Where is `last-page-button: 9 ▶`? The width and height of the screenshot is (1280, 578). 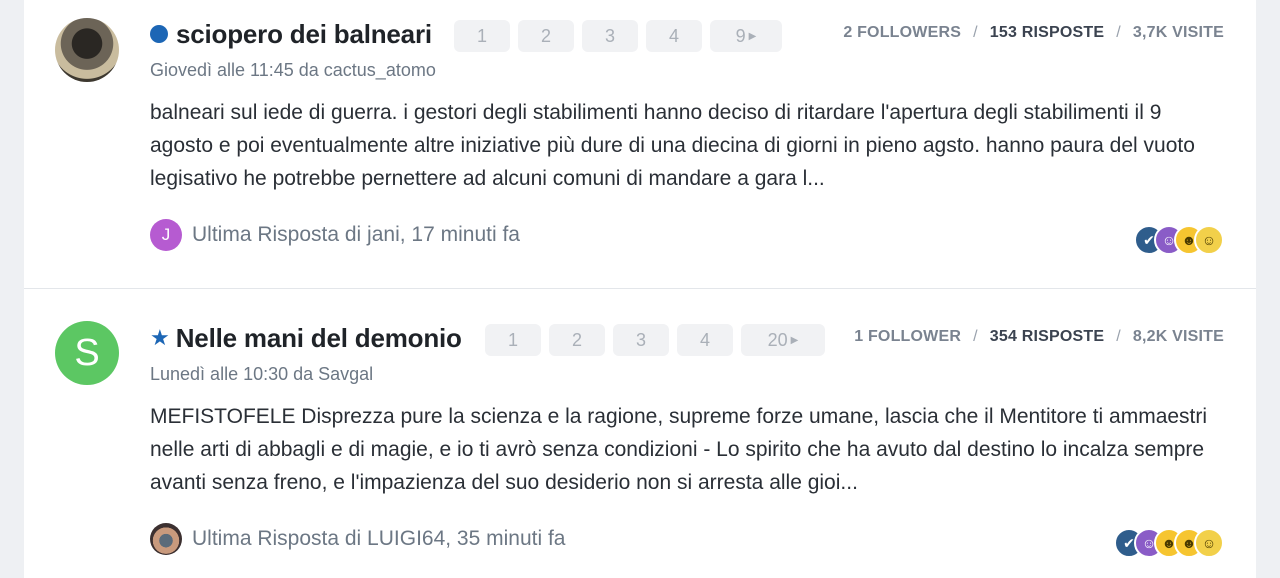 last-page-button: 9 ▶ is located at coordinates (746, 36).